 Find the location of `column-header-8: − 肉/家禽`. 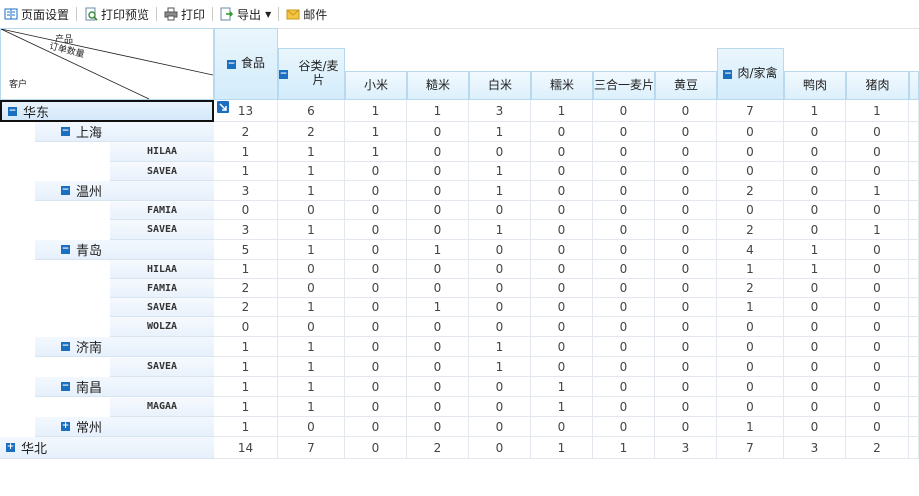

column-header-8: − 肉/家禽 is located at coordinates (750, 74).